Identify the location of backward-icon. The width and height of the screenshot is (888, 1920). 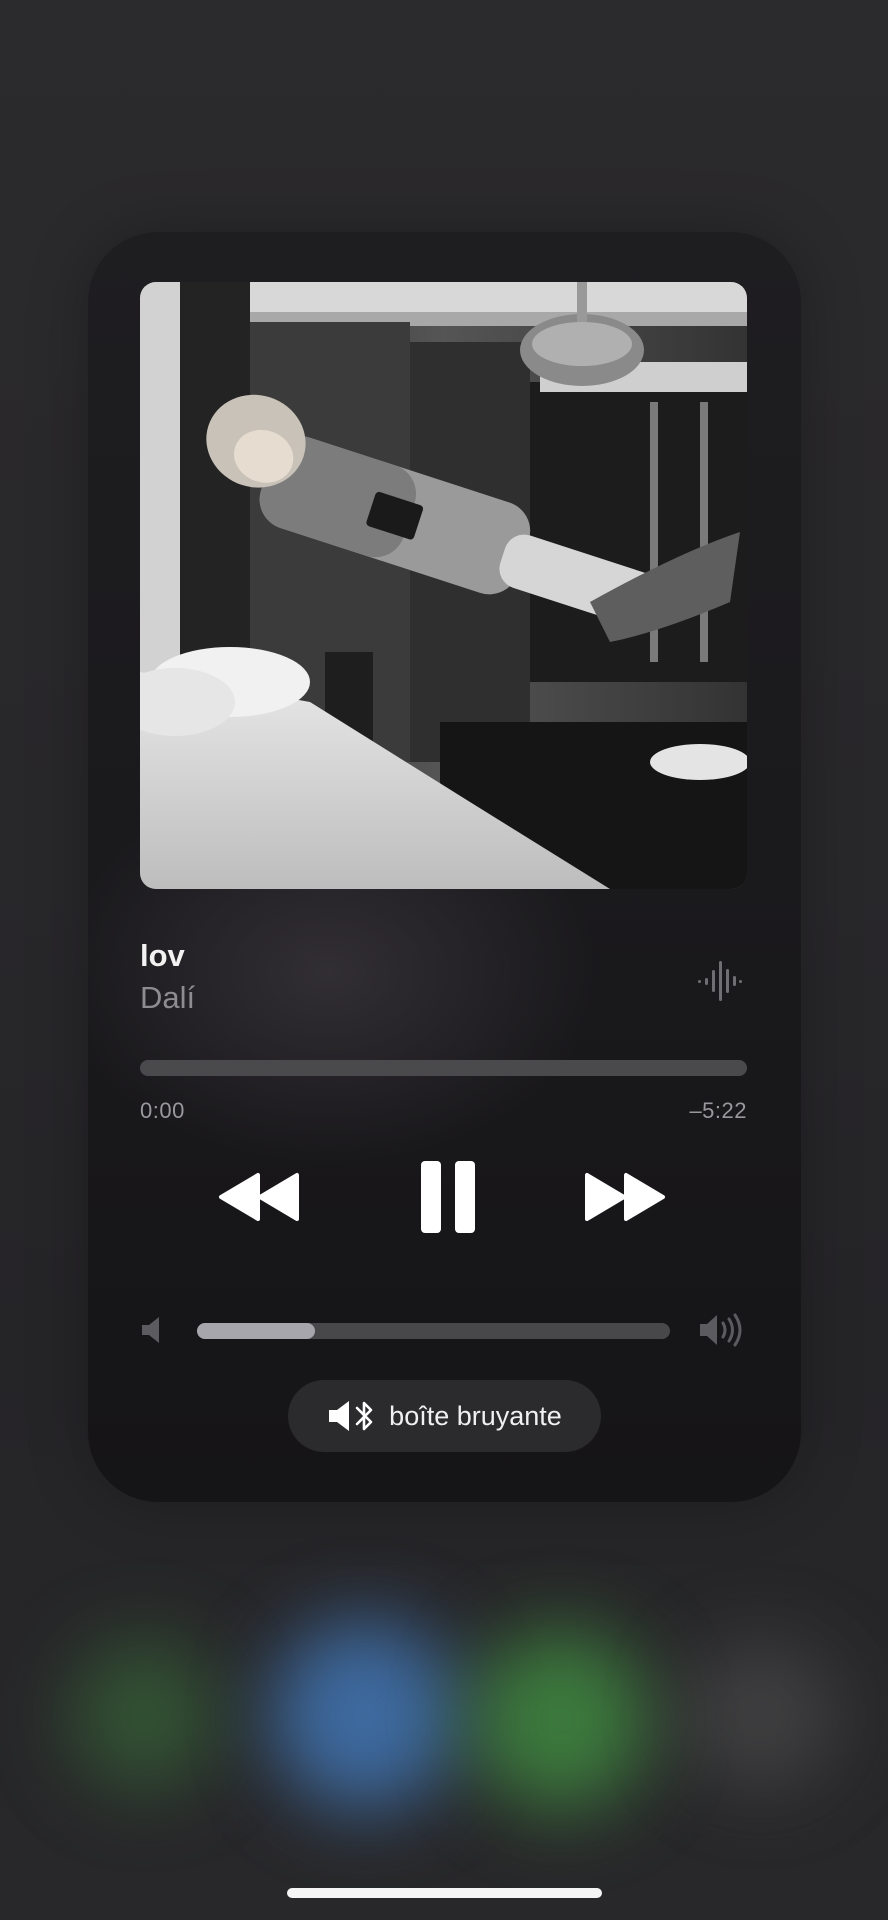
(259, 1197).